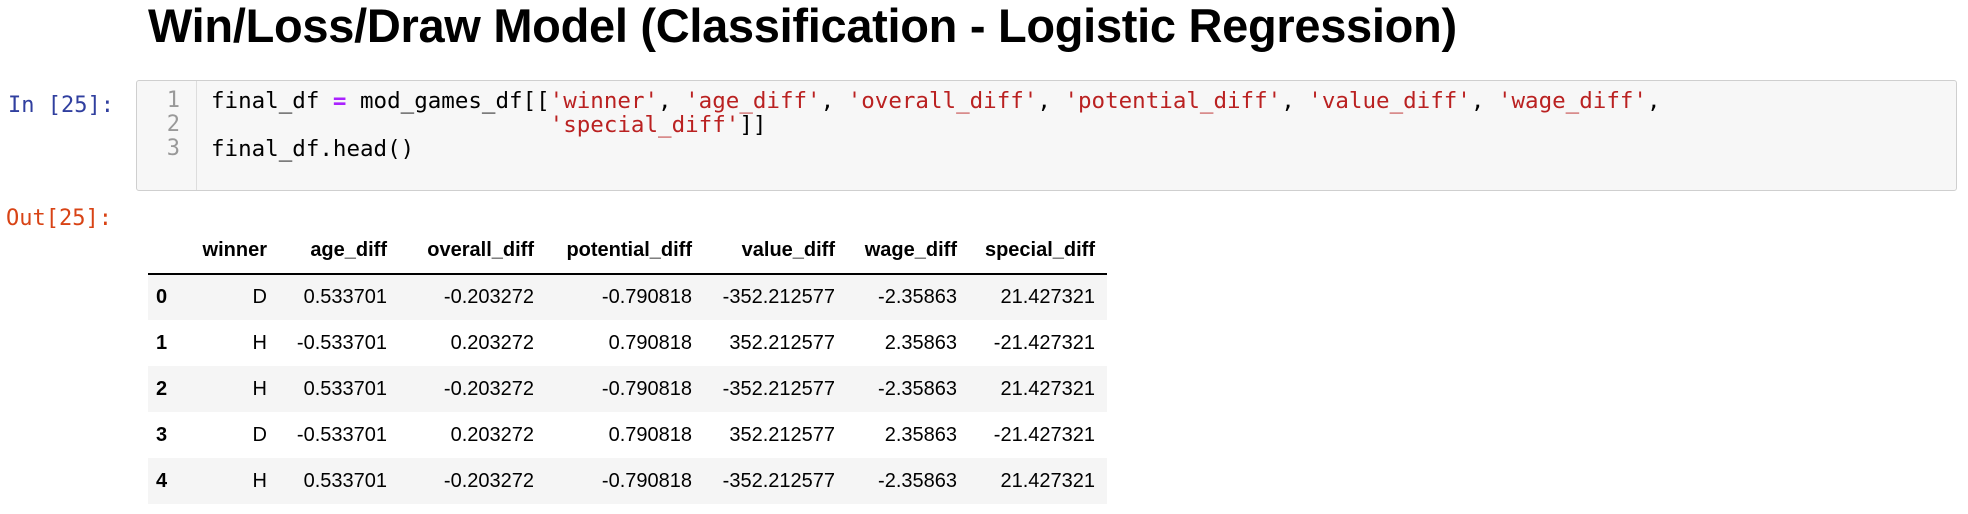 Image resolution: width=1968 pixels, height=514 pixels. I want to click on row-index: 4, so click(162, 480).